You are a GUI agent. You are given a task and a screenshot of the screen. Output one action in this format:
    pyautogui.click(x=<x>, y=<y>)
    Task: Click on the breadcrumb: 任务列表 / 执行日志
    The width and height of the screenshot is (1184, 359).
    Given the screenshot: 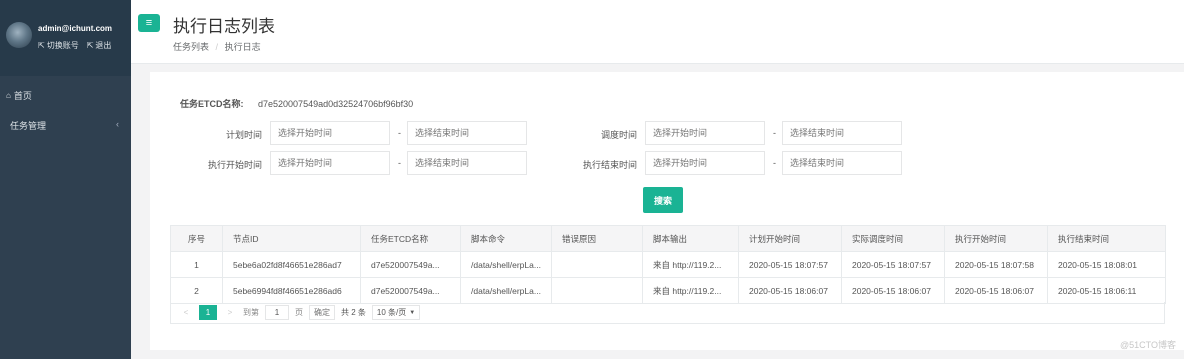 What is the action you would take?
    pyautogui.click(x=217, y=46)
    